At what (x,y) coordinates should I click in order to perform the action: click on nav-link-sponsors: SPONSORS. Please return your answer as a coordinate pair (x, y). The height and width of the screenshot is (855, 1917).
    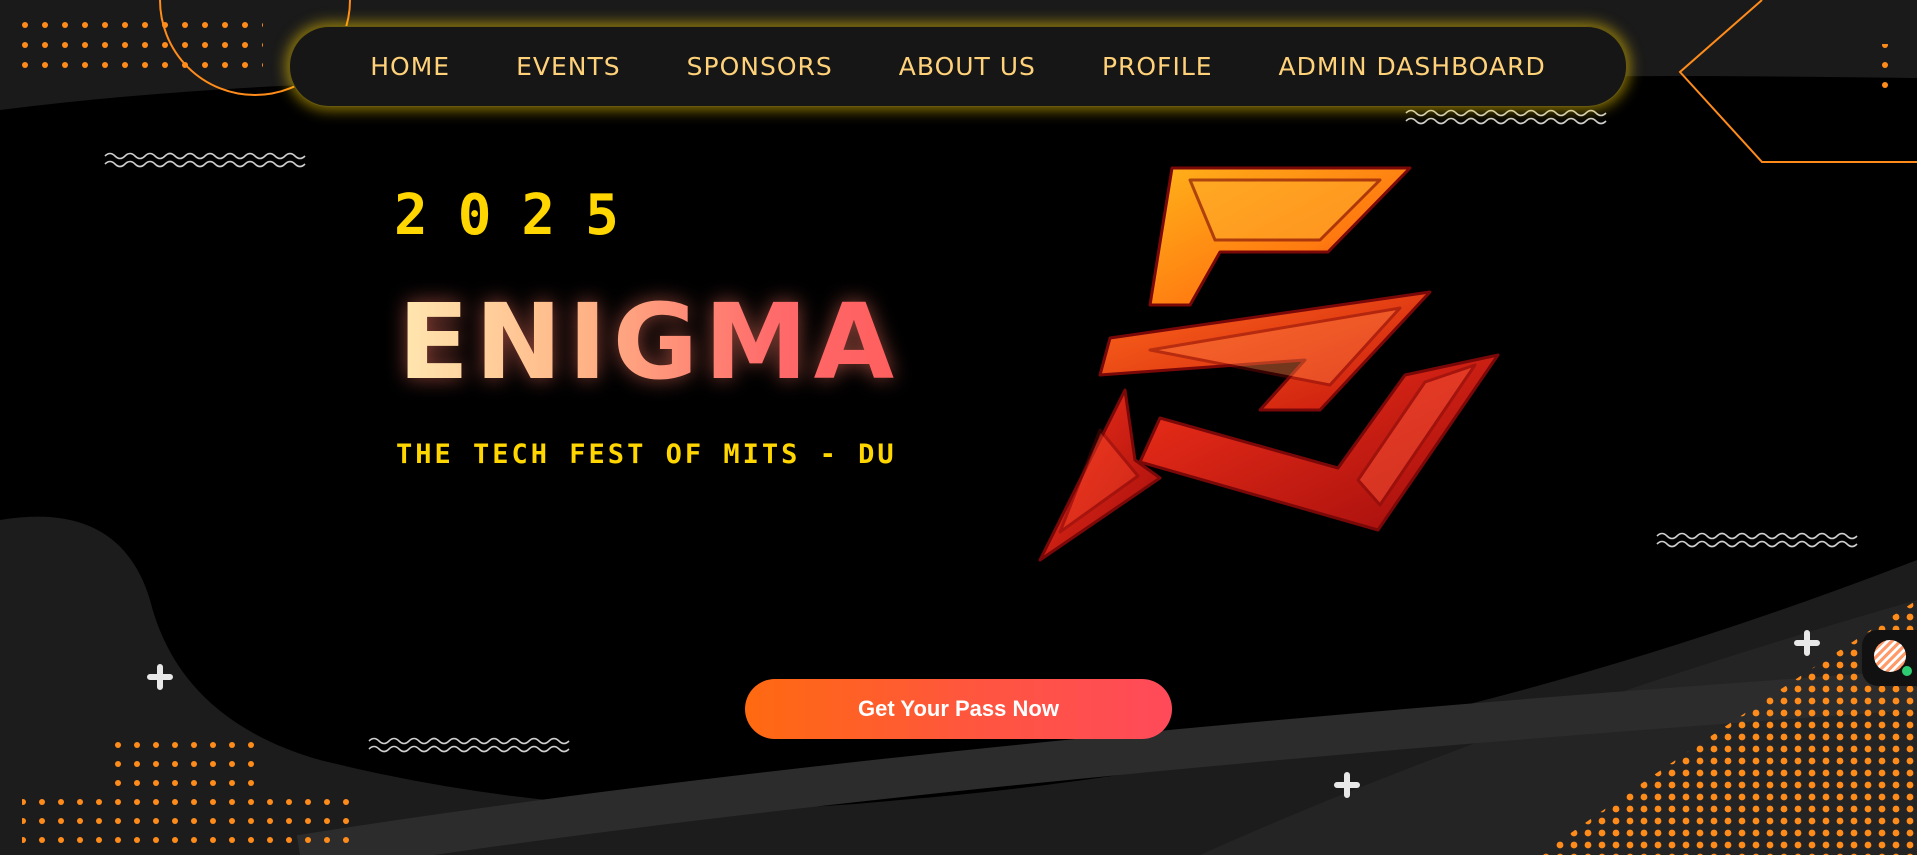
    Looking at the image, I should click on (760, 66).